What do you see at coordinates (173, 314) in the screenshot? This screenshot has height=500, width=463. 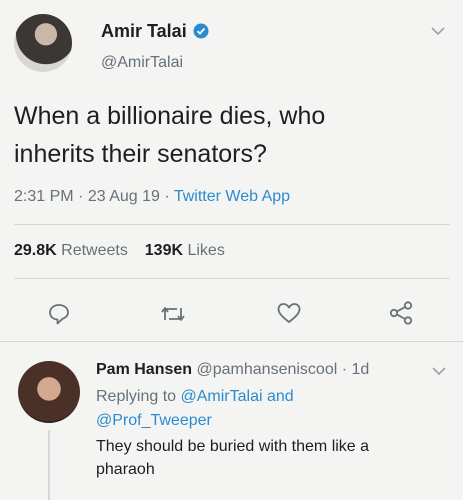 I see `retweet-icon` at bounding box center [173, 314].